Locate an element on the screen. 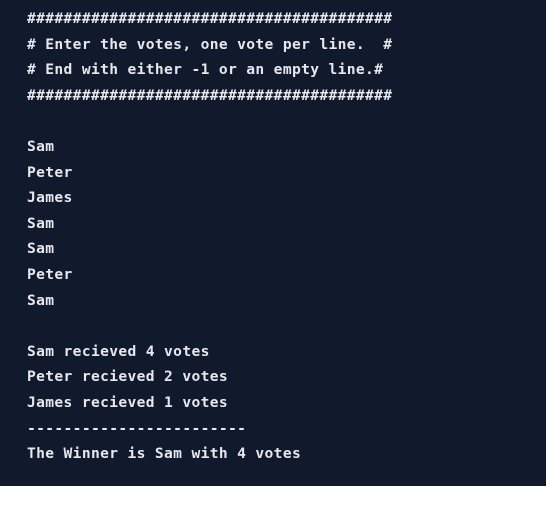  banner-instruction-1: # Enter the votes, one vote per line. # is located at coordinates (210, 44).